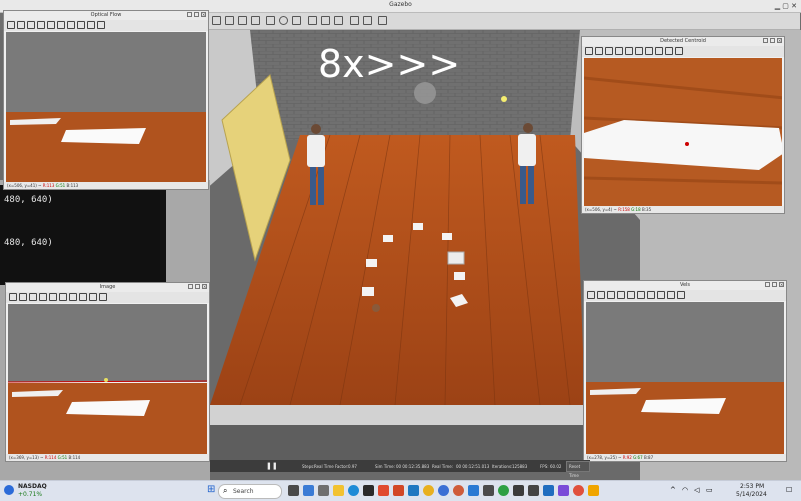 The image size is (801, 501). I want to click on reset-time-button: Reset Time, so click(578, 469).